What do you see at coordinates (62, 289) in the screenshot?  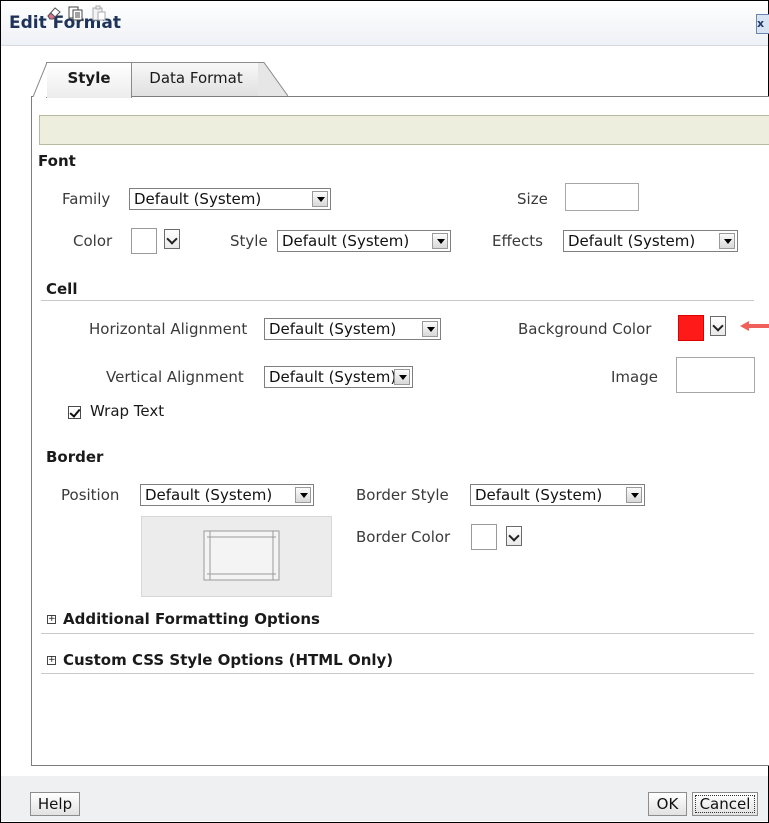 I see `cell-section-heading: Cell` at bounding box center [62, 289].